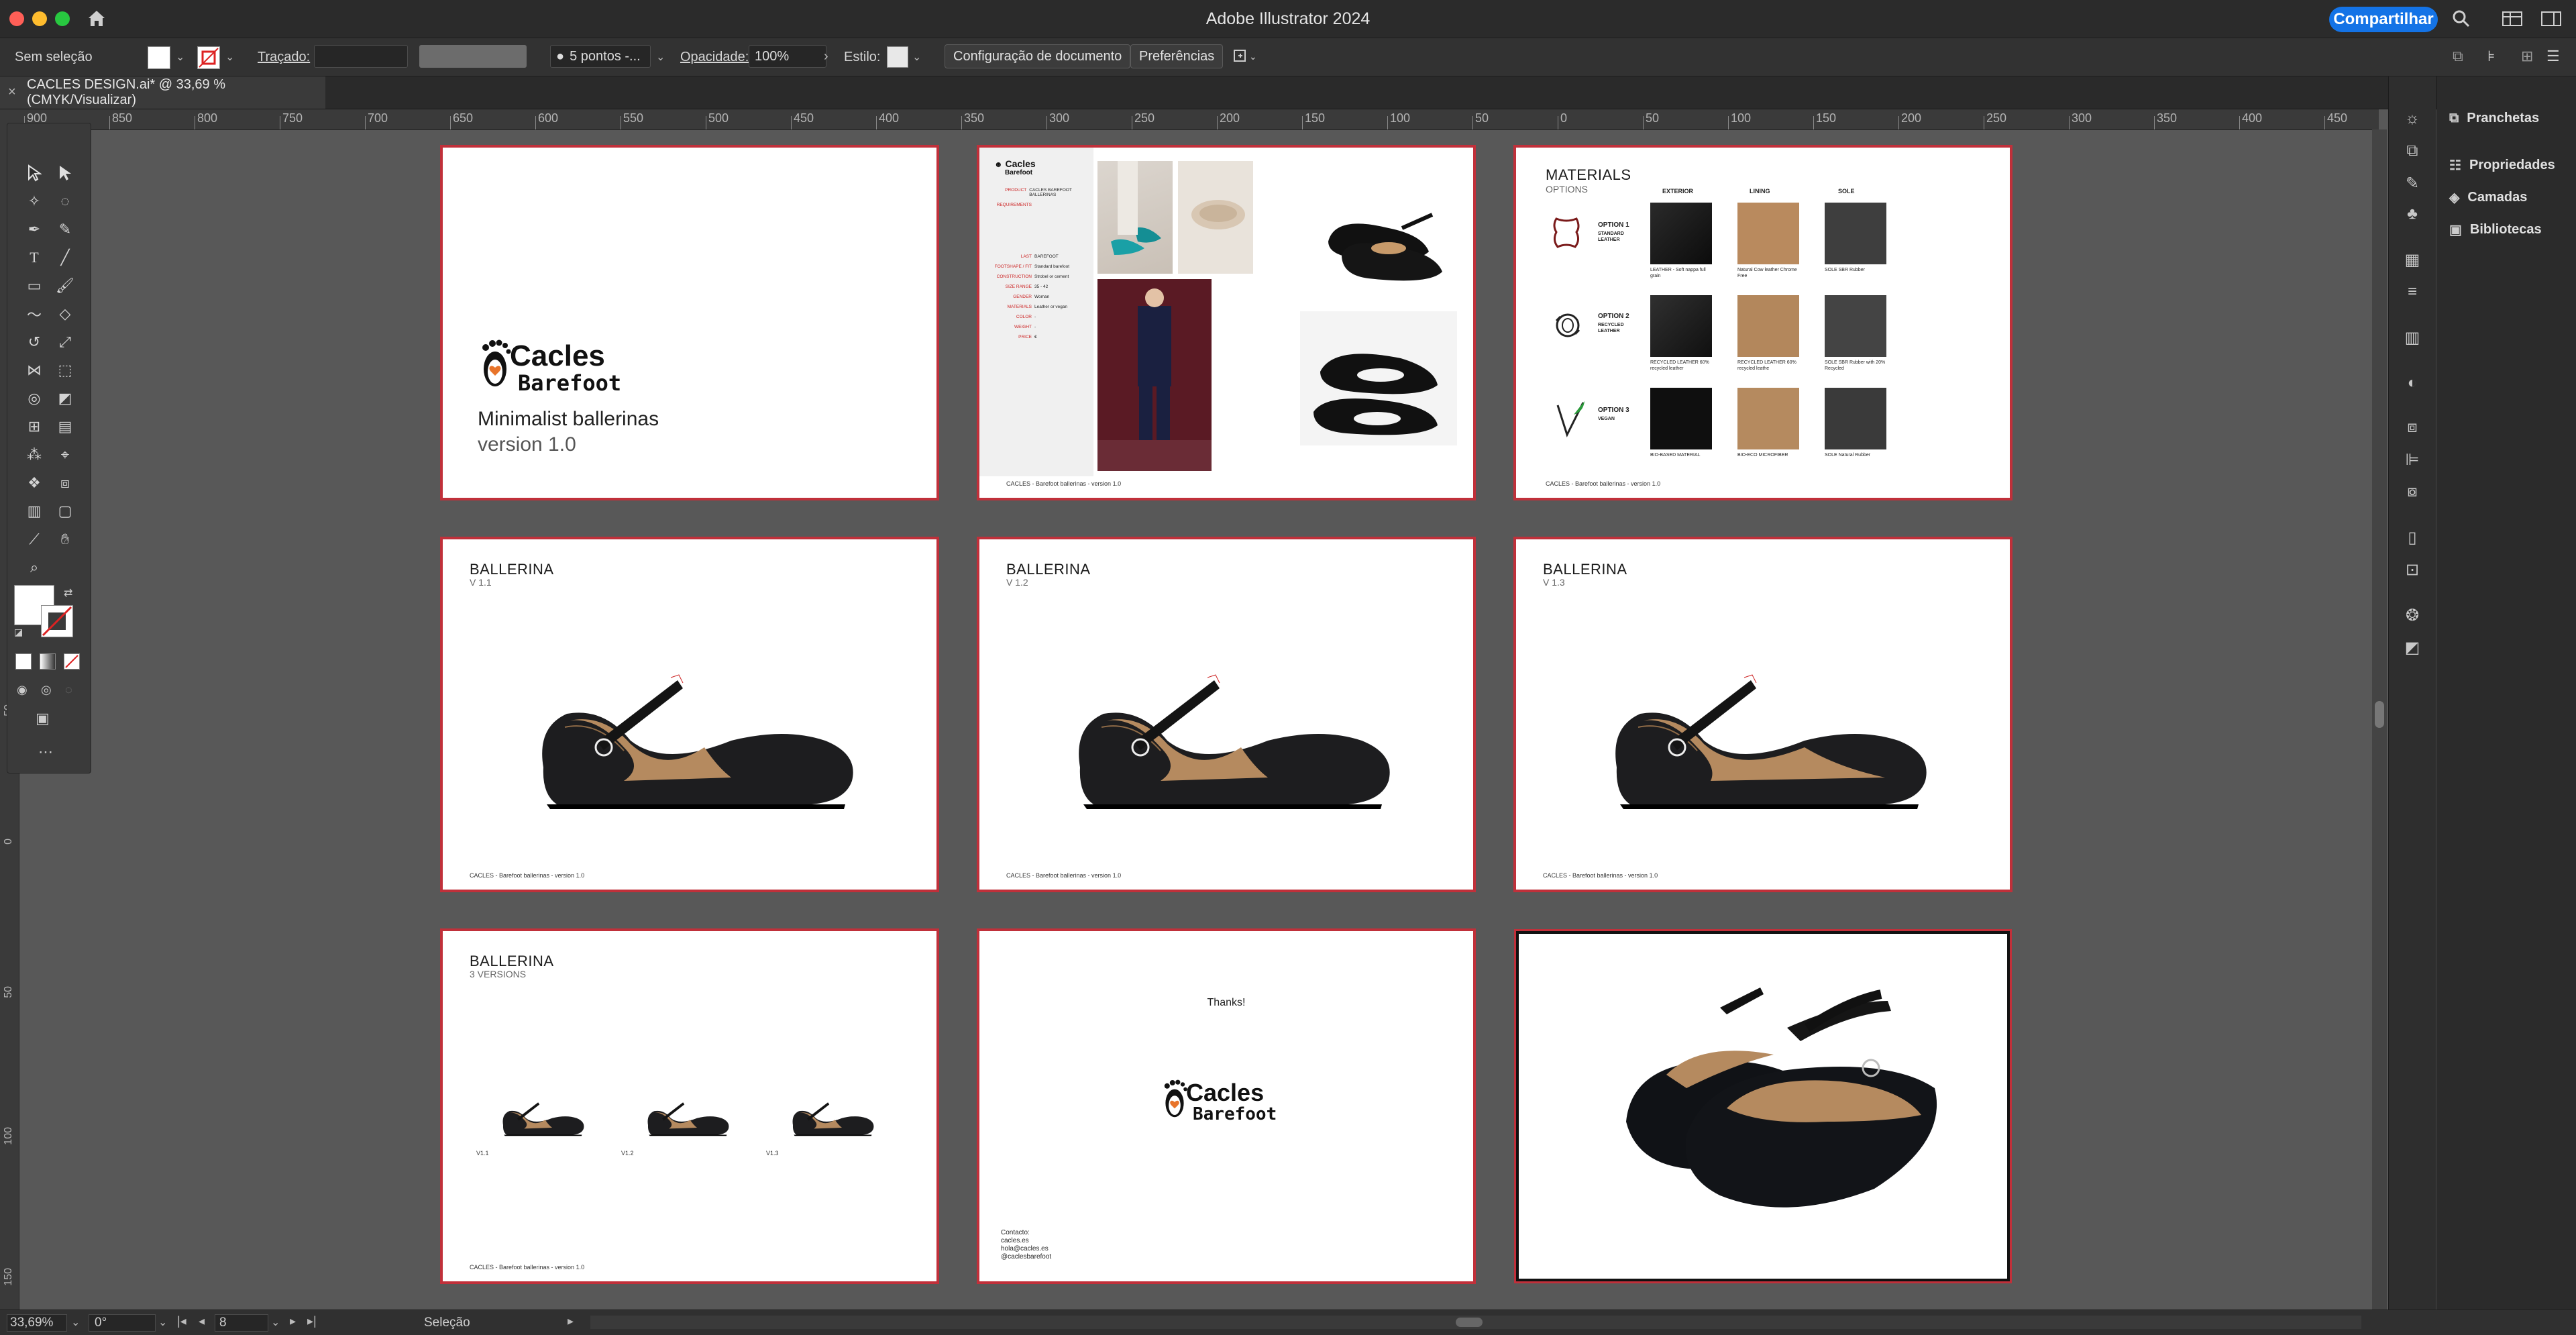  What do you see at coordinates (2512, 20) in the screenshot?
I see `workspace-switcher-icon` at bounding box center [2512, 20].